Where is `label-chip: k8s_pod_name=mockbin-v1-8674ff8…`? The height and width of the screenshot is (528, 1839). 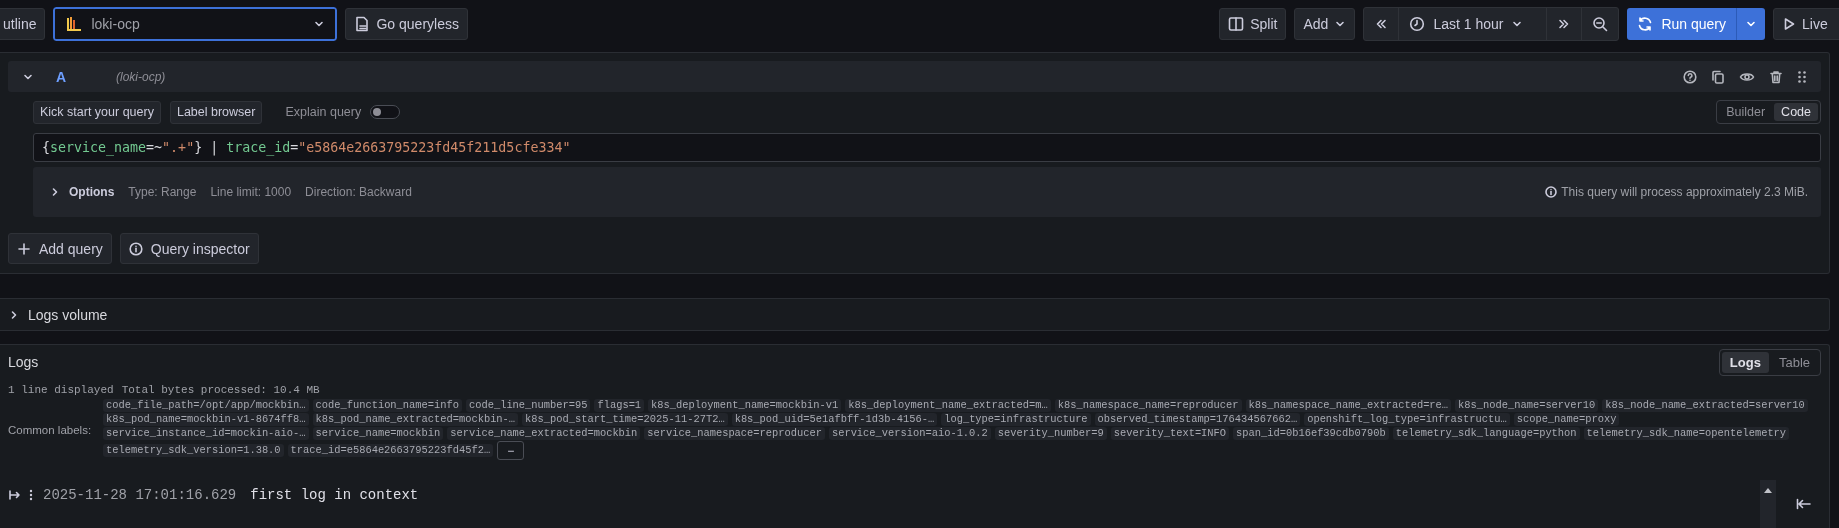 label-chip: k8s_pod_name=mockbin-v1-8674ff8… is located at coordinates (206, 419).